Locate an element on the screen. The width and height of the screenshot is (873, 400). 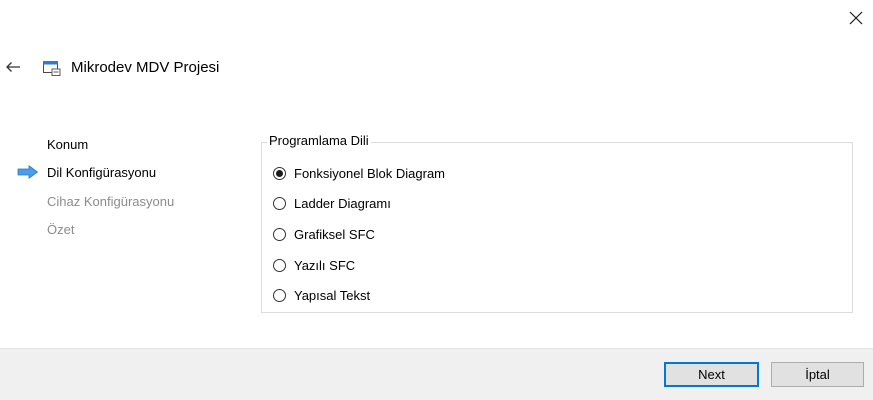
radio-yapisal-tekst: Yapısal Tekst is located at coordinates (321, 295).